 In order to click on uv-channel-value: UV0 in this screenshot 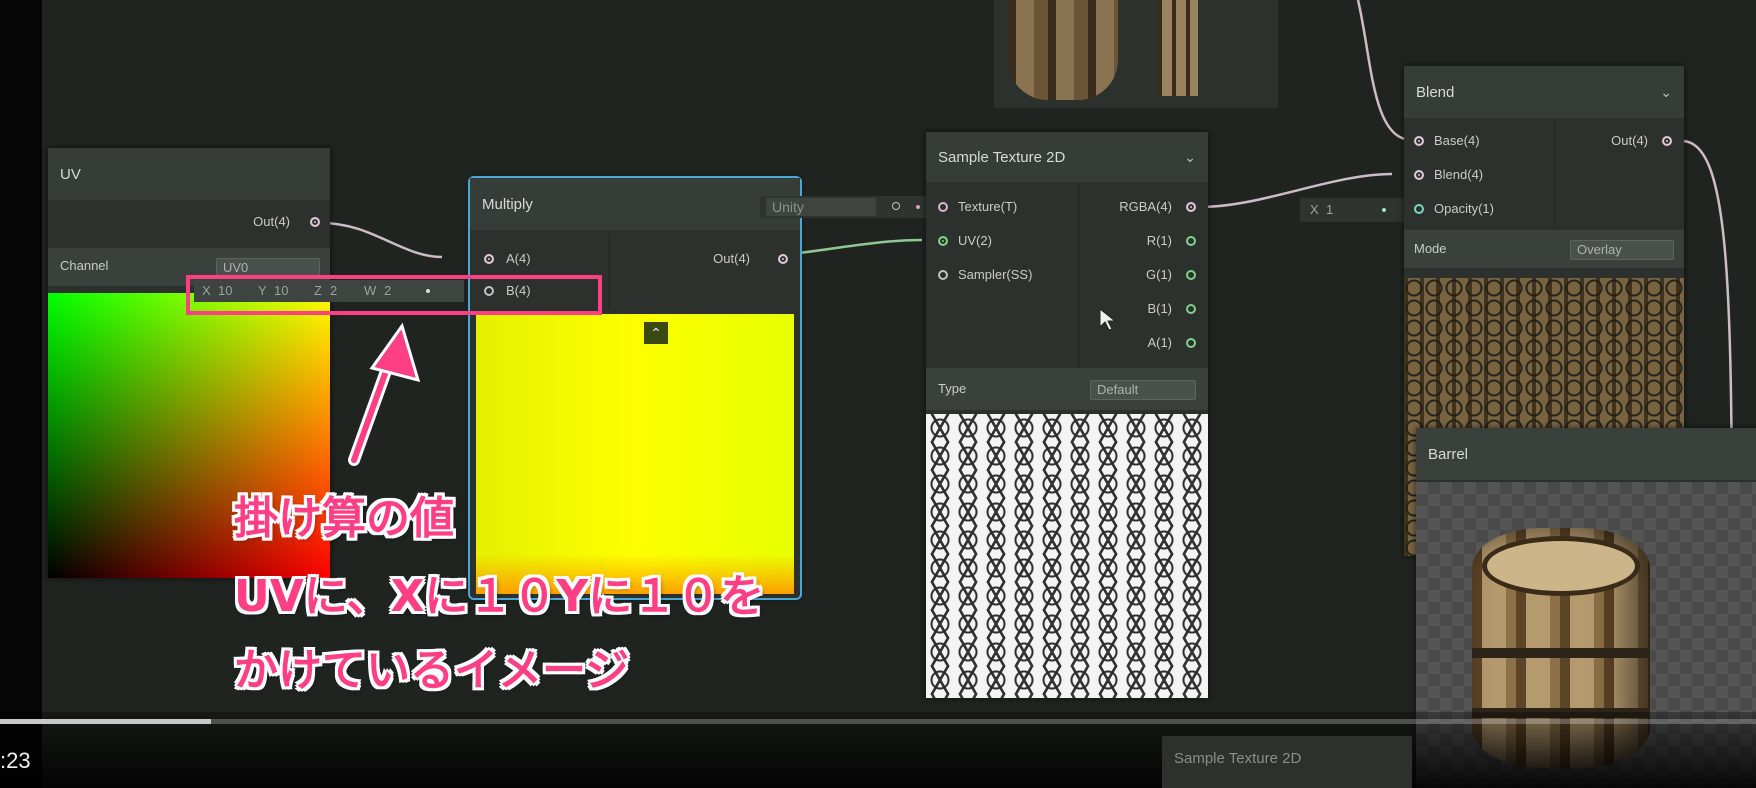, I will do `click(236, 267)`.